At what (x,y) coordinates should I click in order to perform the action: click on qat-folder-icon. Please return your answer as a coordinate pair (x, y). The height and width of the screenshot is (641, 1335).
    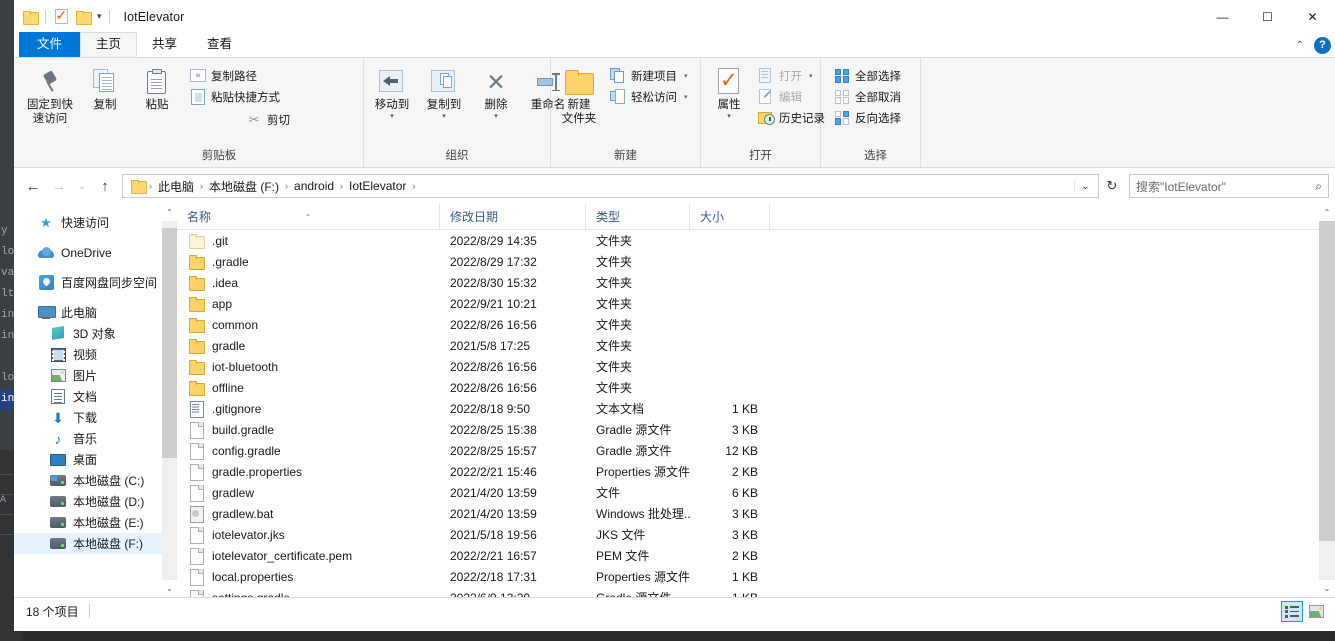
    Looking at the image, I should click on (30, 17).